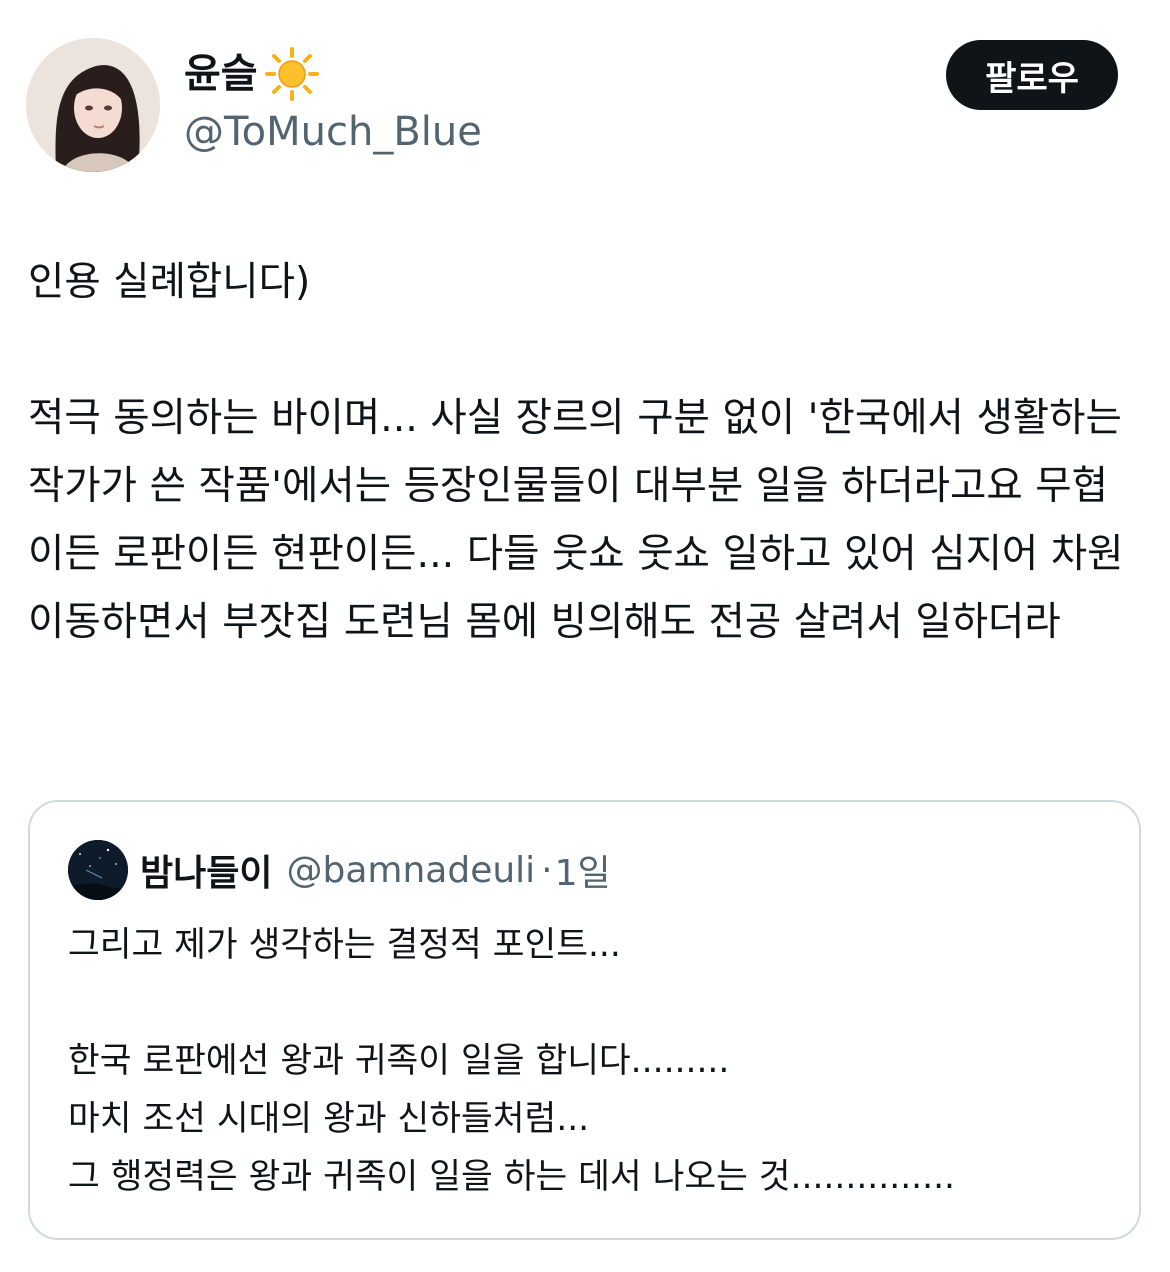 Image resolution: width=1170 pixels, height=1272 pixels. I want to click on quoted-avatar, so click(98, 870).